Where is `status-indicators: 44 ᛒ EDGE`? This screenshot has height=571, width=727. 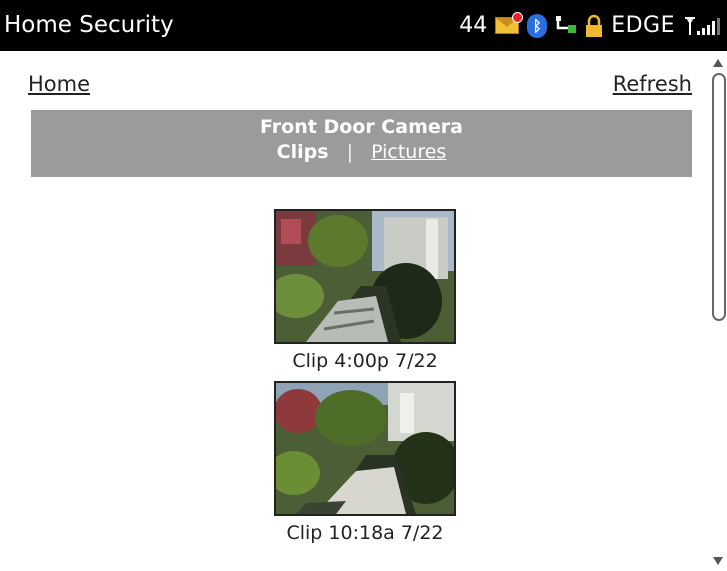 status-indicators: 44 ᛒ EDGE is located at coordinates (590, 25).